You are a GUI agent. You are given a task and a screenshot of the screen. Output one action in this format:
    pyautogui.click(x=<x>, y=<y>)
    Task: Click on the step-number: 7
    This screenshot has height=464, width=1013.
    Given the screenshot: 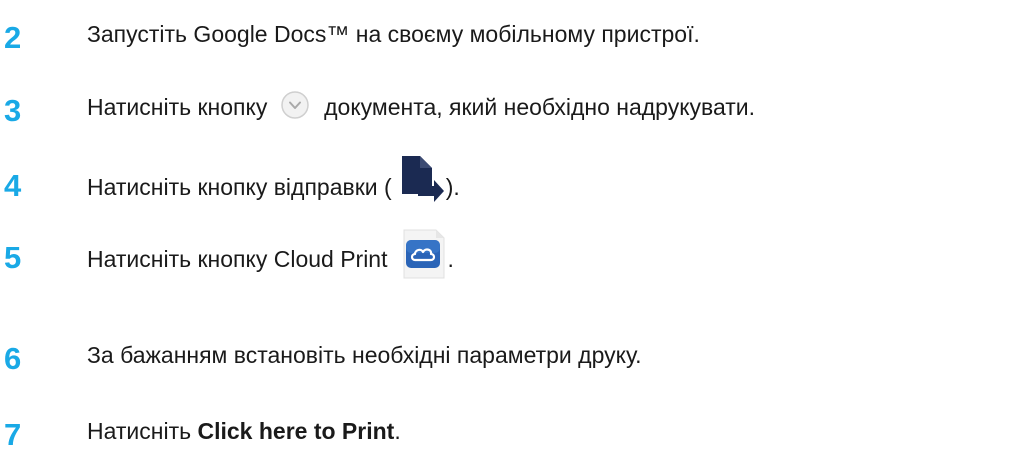 What is the action you would take?
    pyautogui.click(x=13, y=434)
    